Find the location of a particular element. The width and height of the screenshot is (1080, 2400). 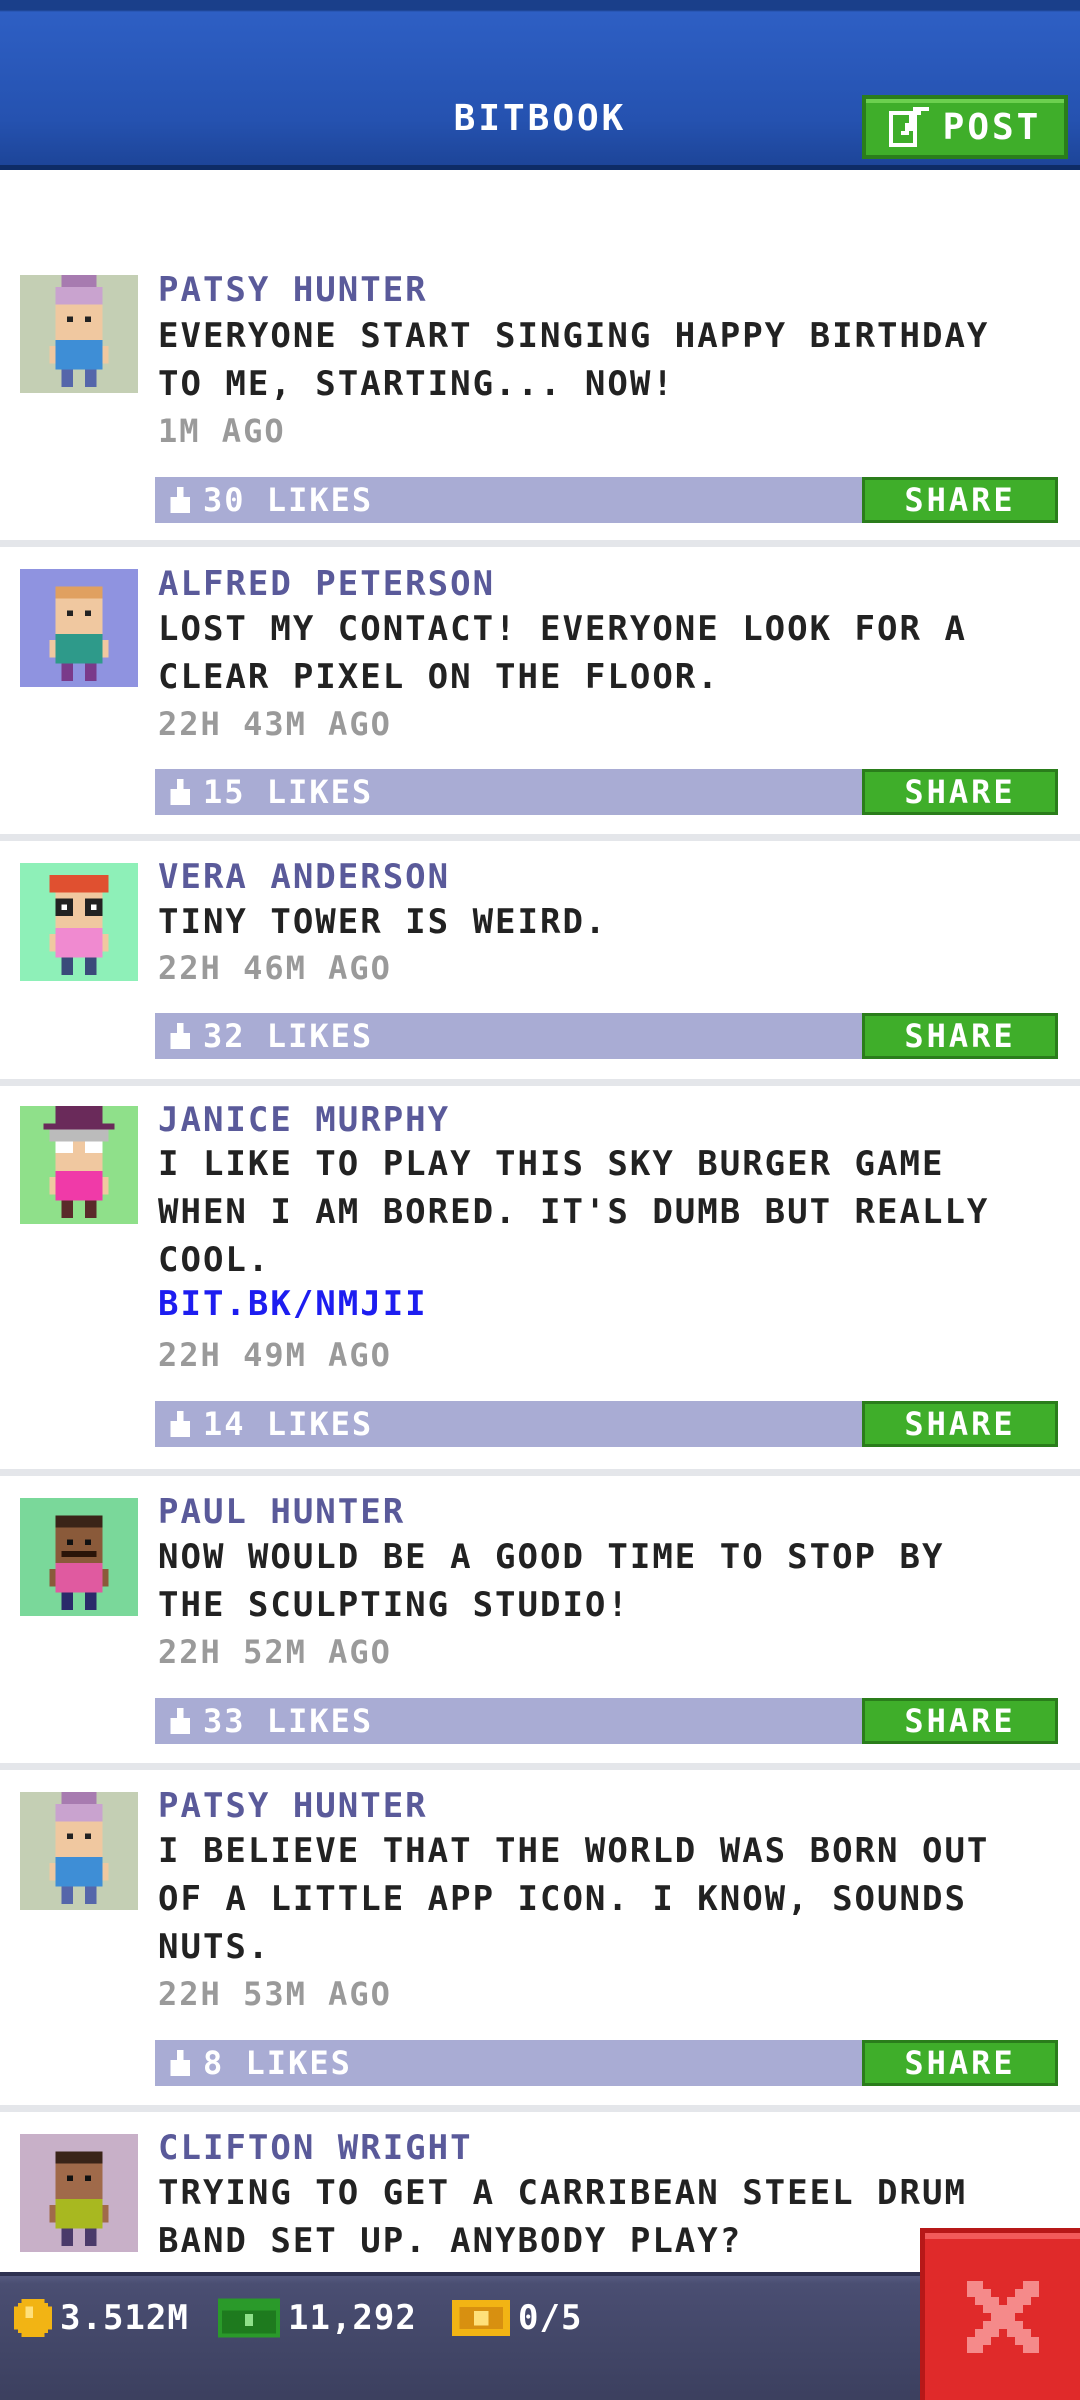

post-link: BIT.BK/NMJII is located at coordinates (293, 1304).